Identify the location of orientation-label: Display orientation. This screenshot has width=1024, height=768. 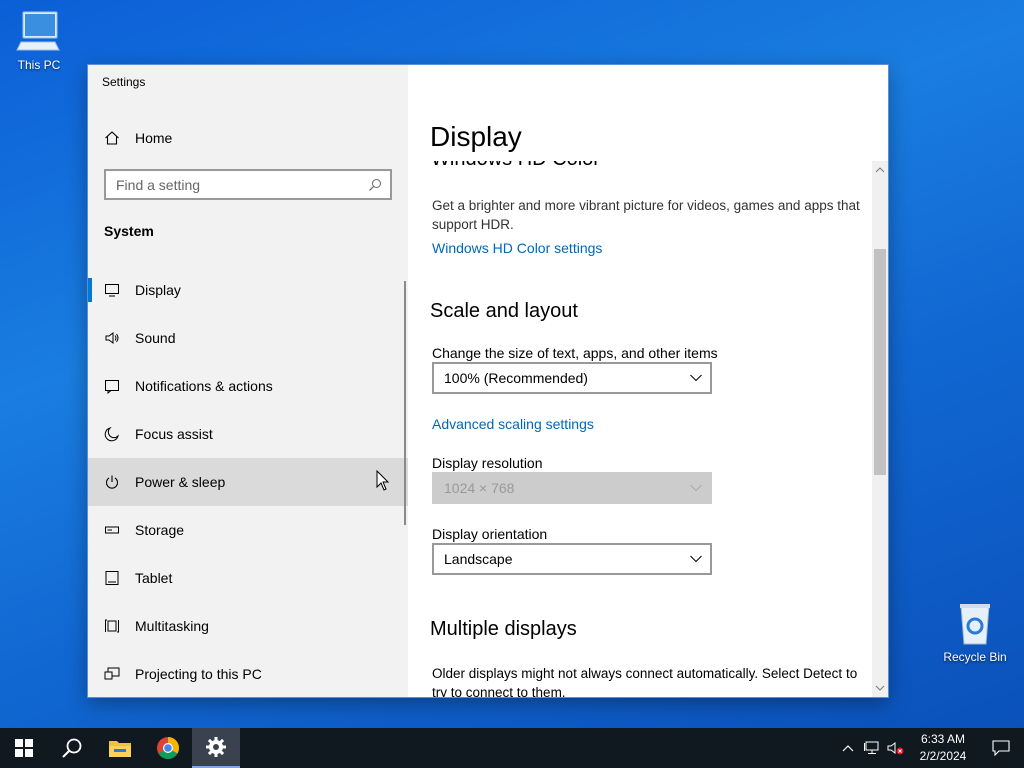
(490, 534).